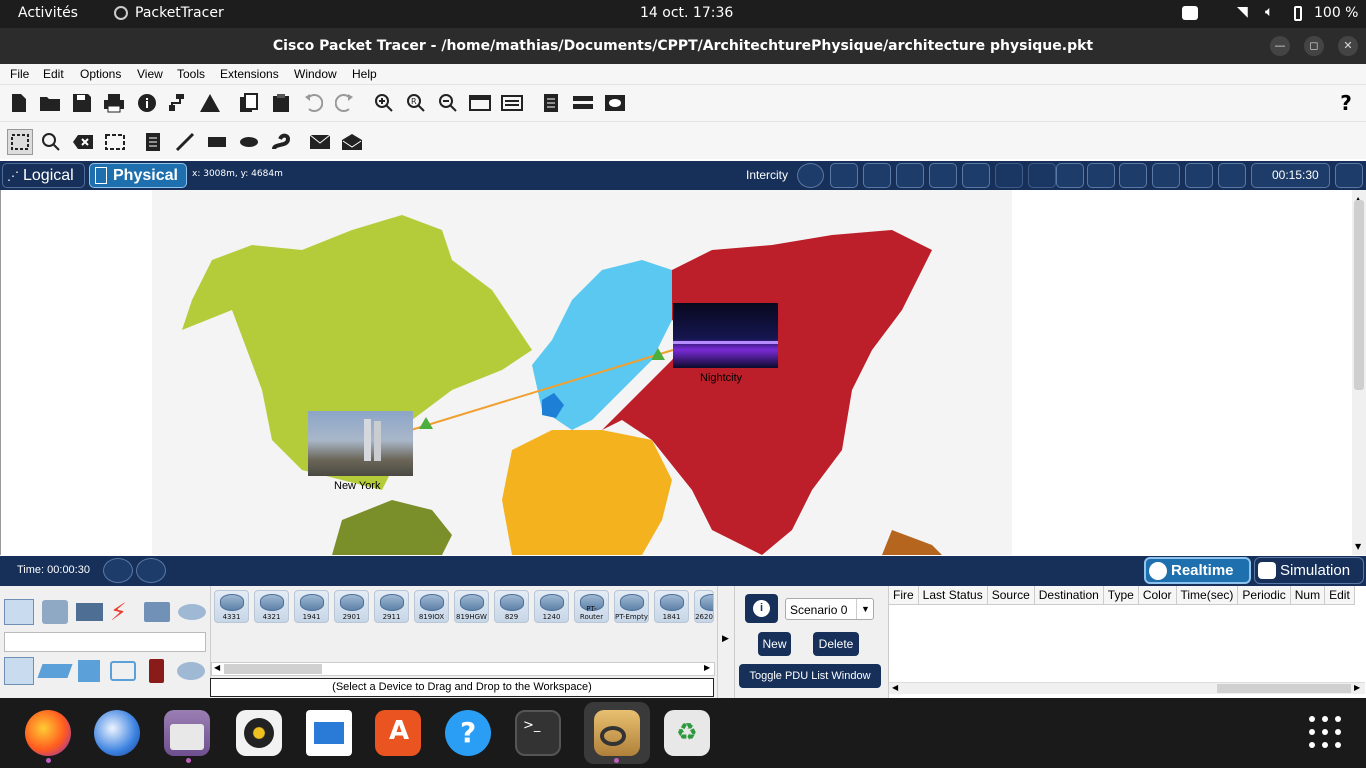 The width and height of the screenshot is (1366, 768). Describe the element at coordinates (1232, 175) in the screenshot. I see `background-image-icon` at that location.